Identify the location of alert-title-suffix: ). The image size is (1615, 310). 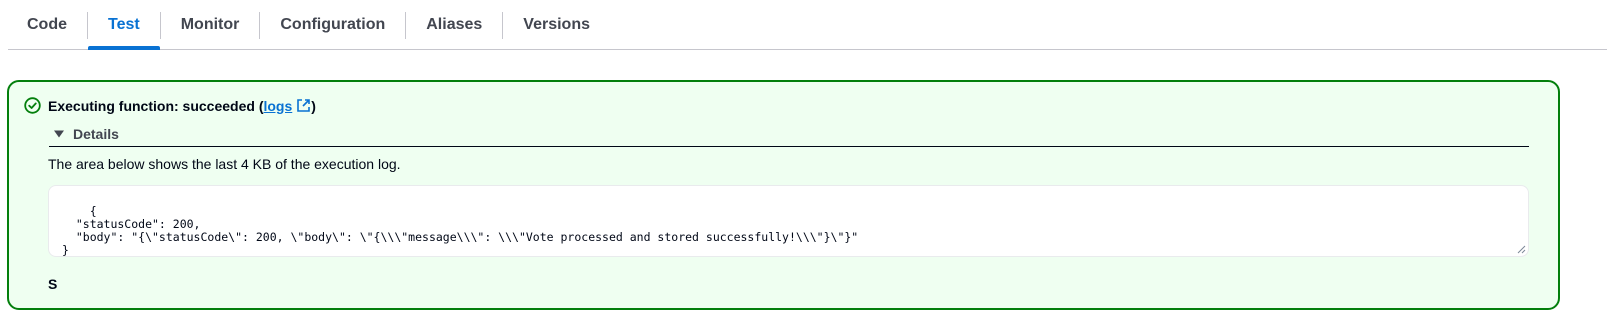
(313, 105).